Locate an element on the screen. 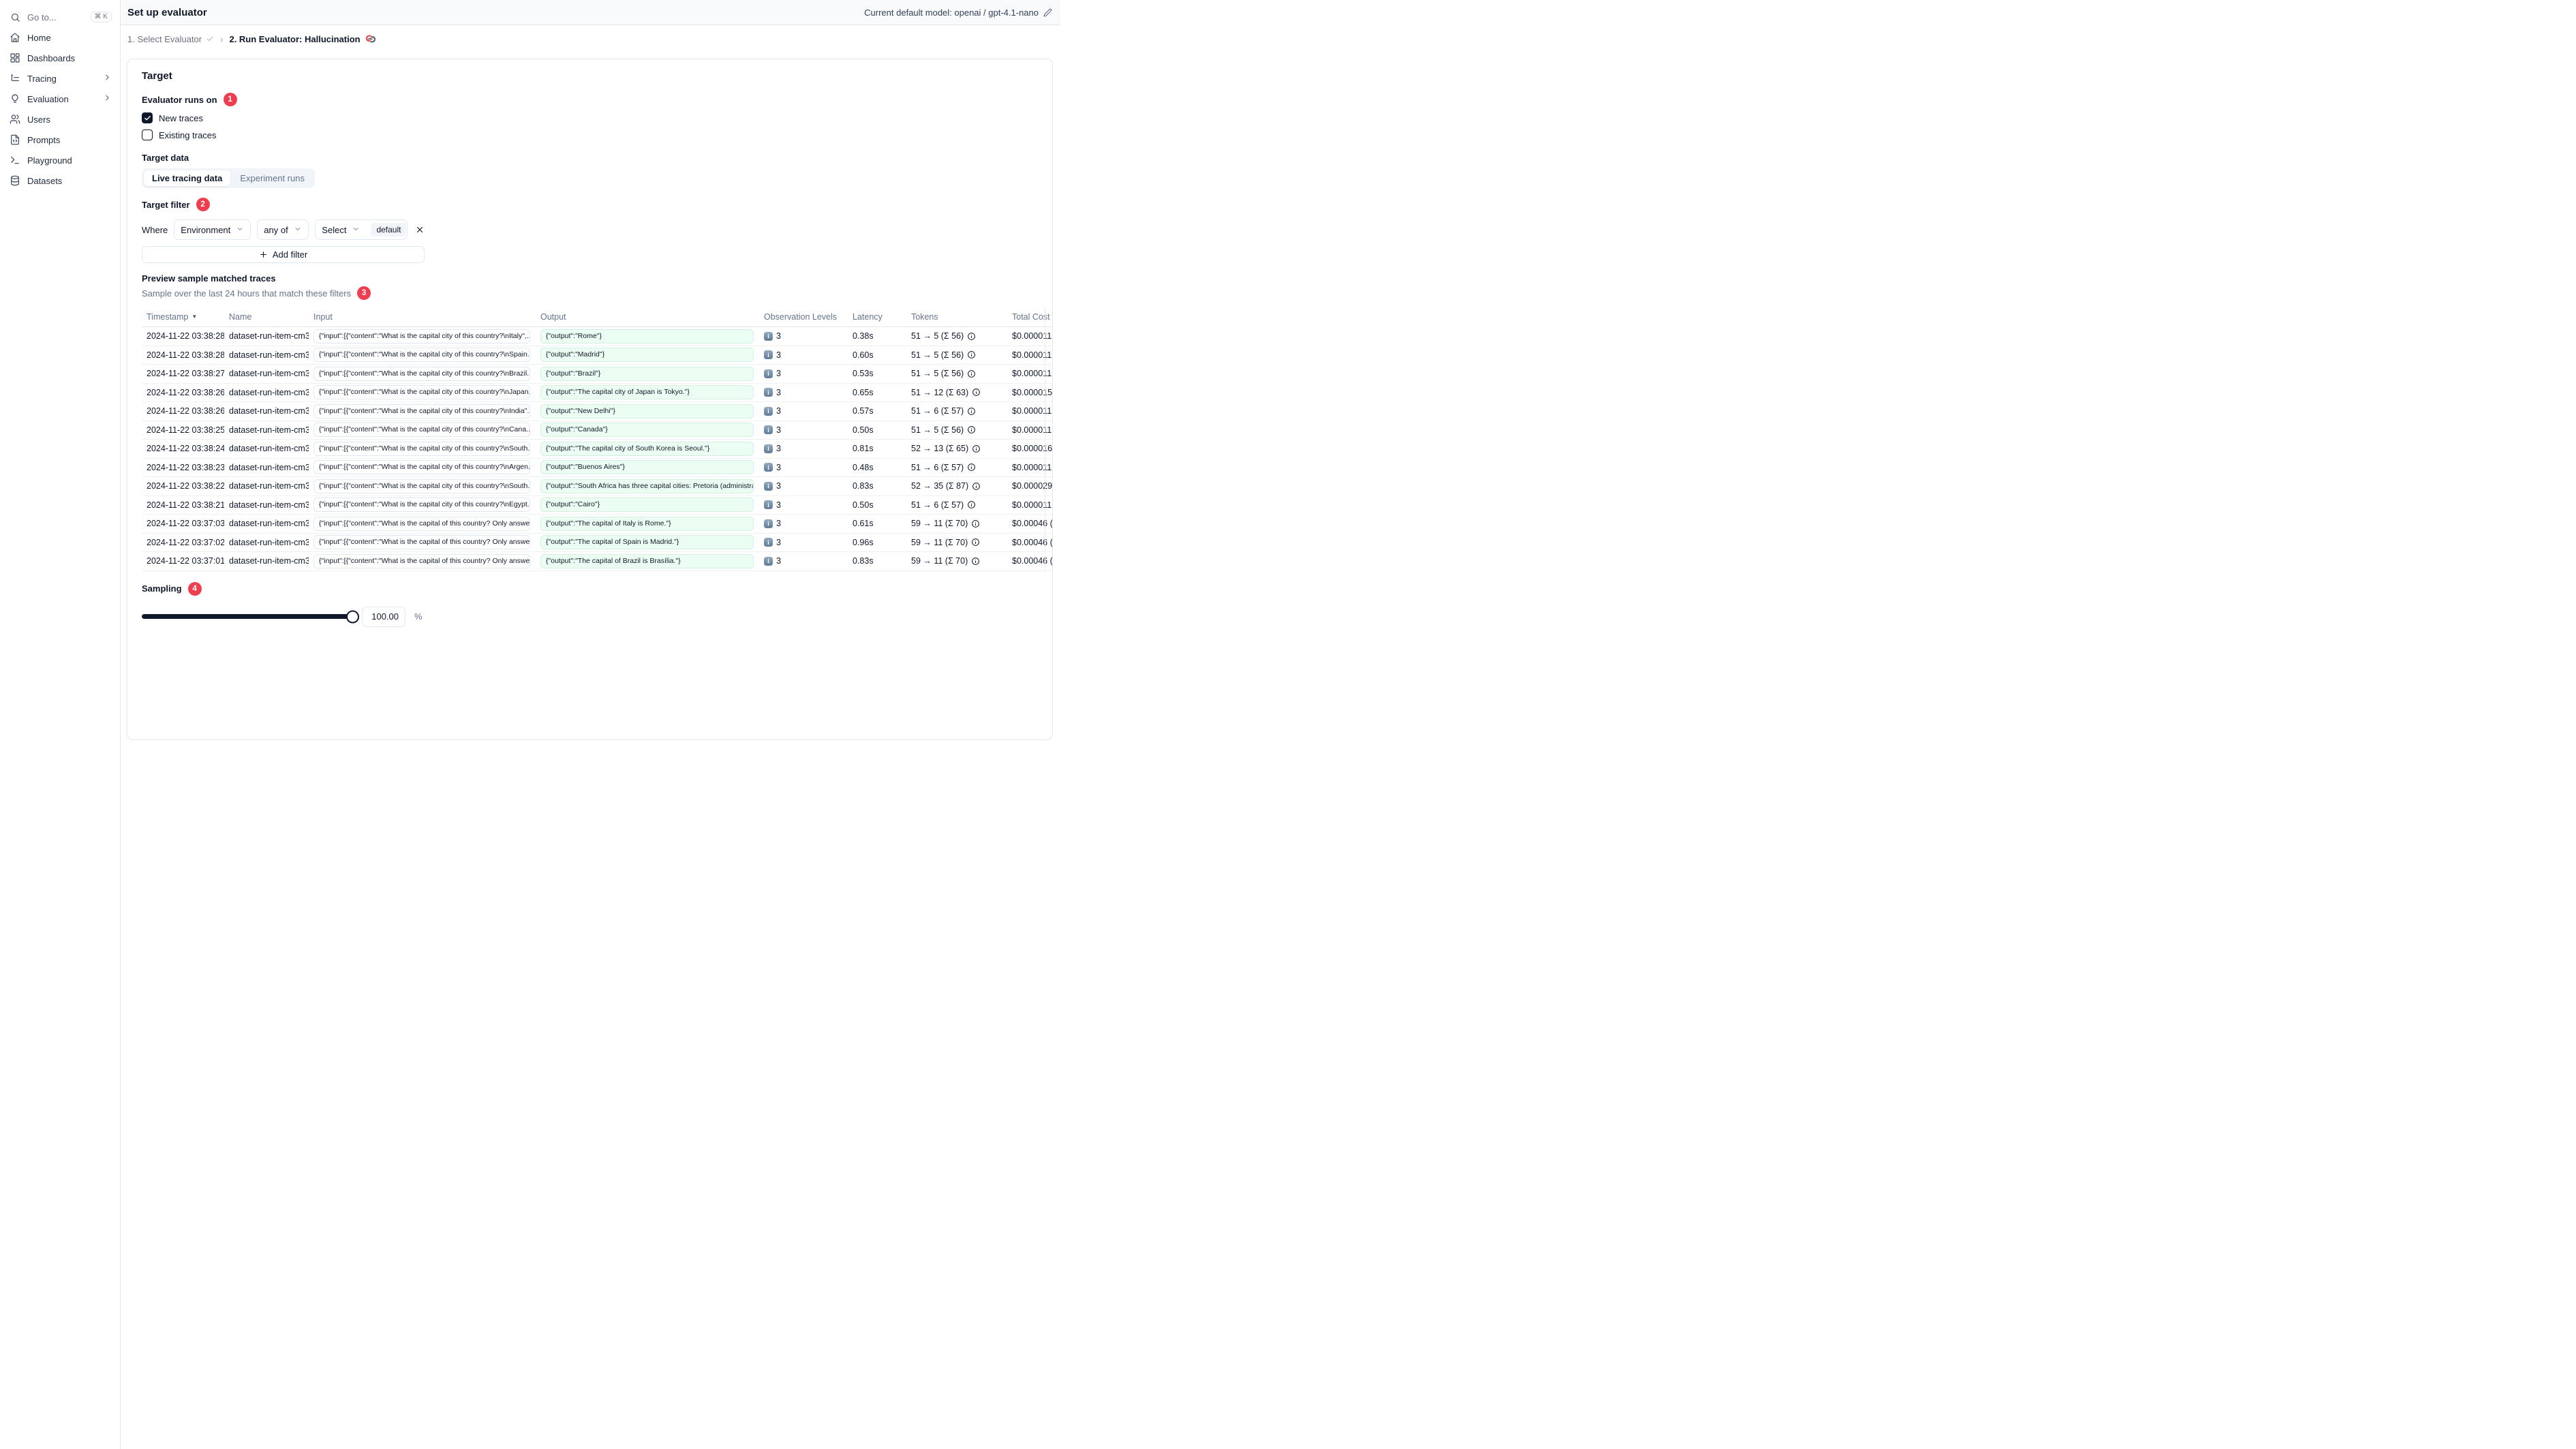 The width and height of the screenshot is (2576, 1449). sampling-controls: % is located at coordinates (590, 616).